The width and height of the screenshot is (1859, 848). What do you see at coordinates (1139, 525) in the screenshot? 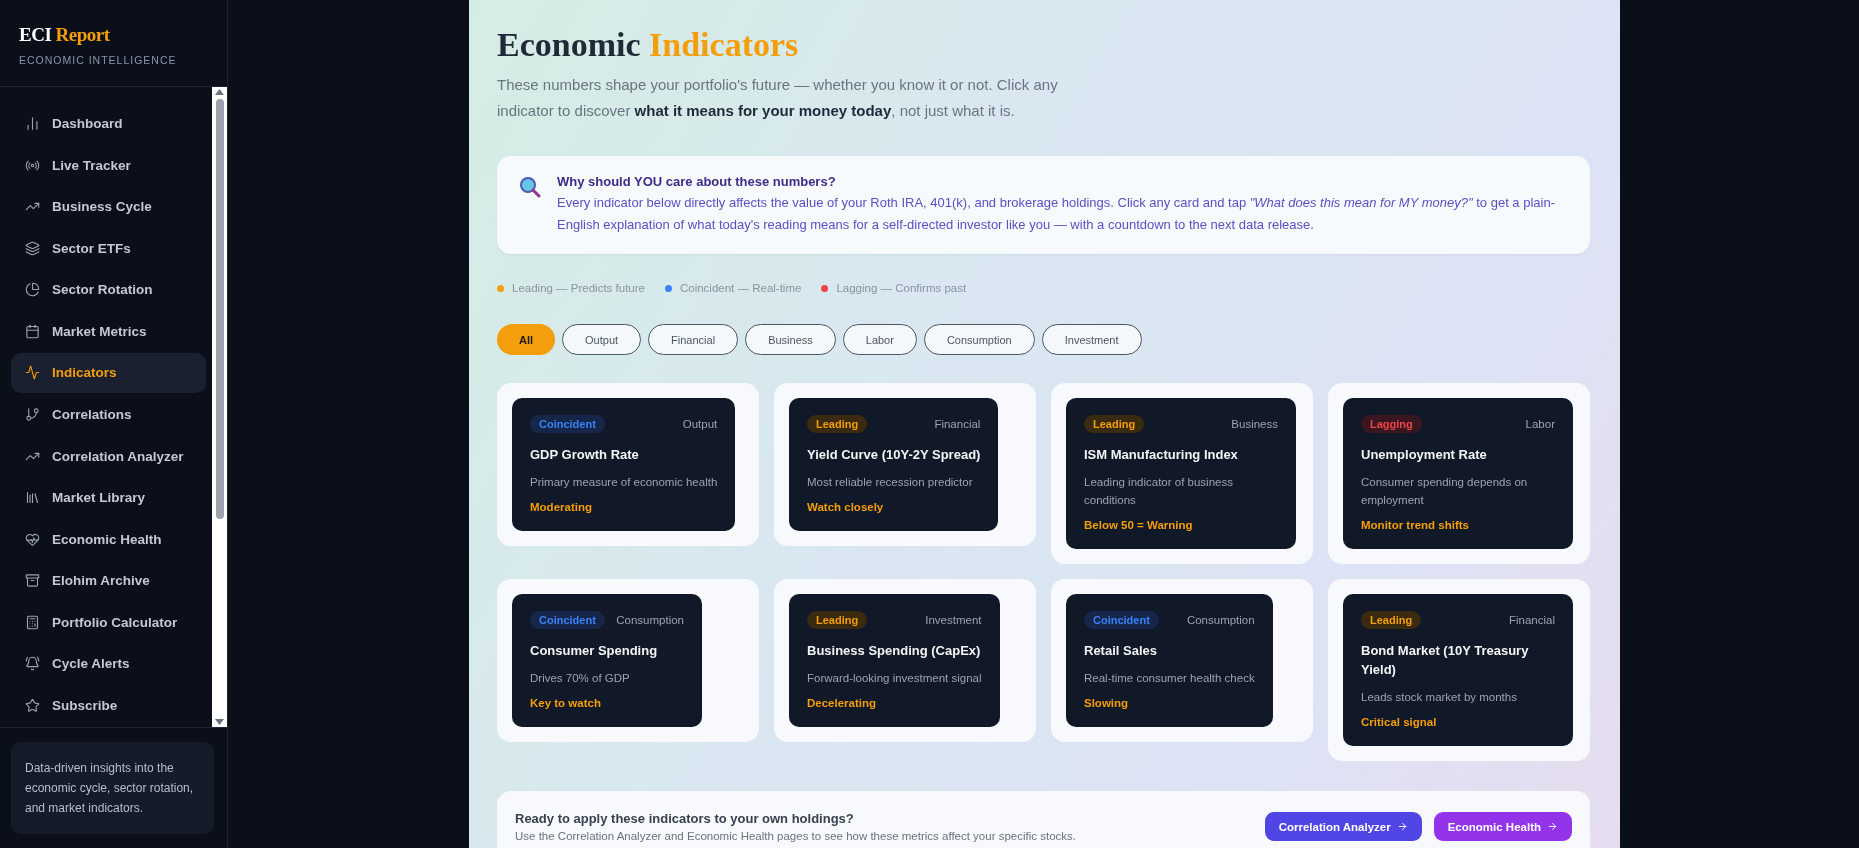
I see `indicator-signal: Below 50 = Warning` at bounding box center [1139, 525].